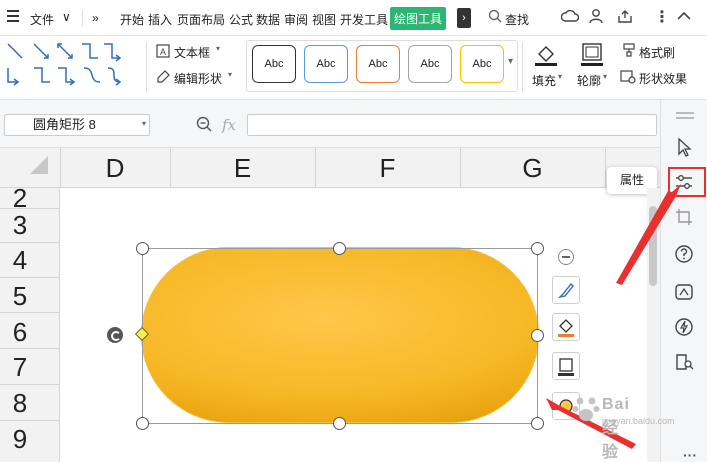 The width and height of the screenshot is (707, 463). Describe the element at coordinates (510, 61) in the screenshot. I see `gallery-expand-icon: ▾` at that location.